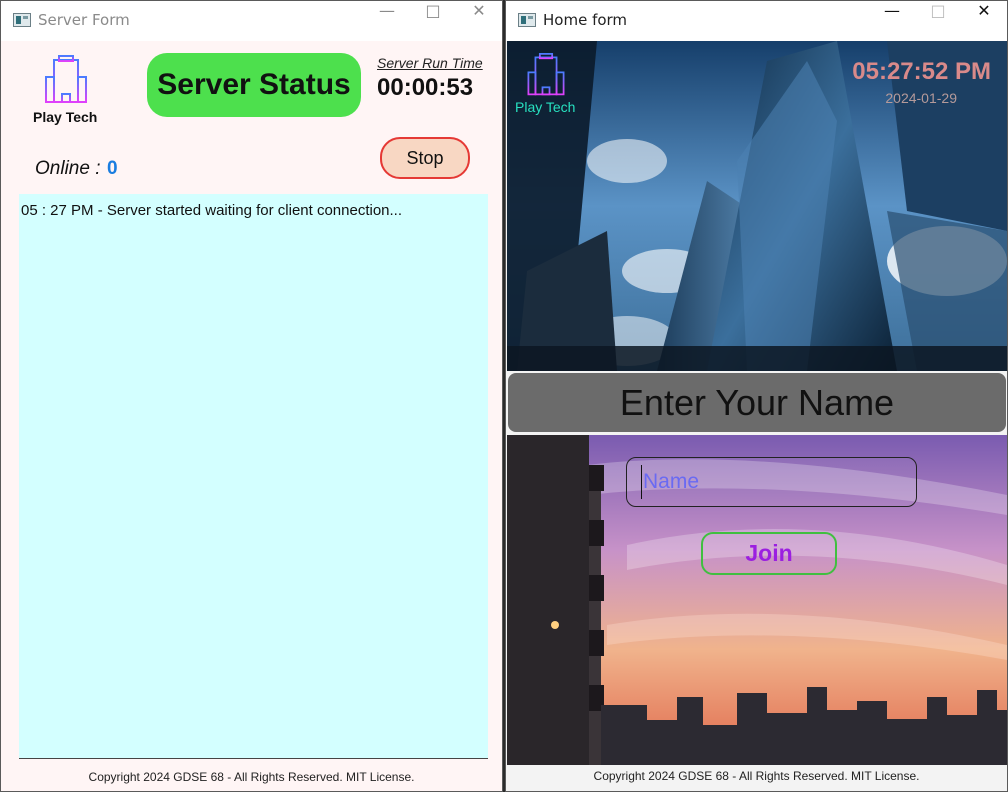 The height and width of the screenshot is (792, 1008). I want to click on home-titlebar: Home form — □ ✕, so click(756, 21).